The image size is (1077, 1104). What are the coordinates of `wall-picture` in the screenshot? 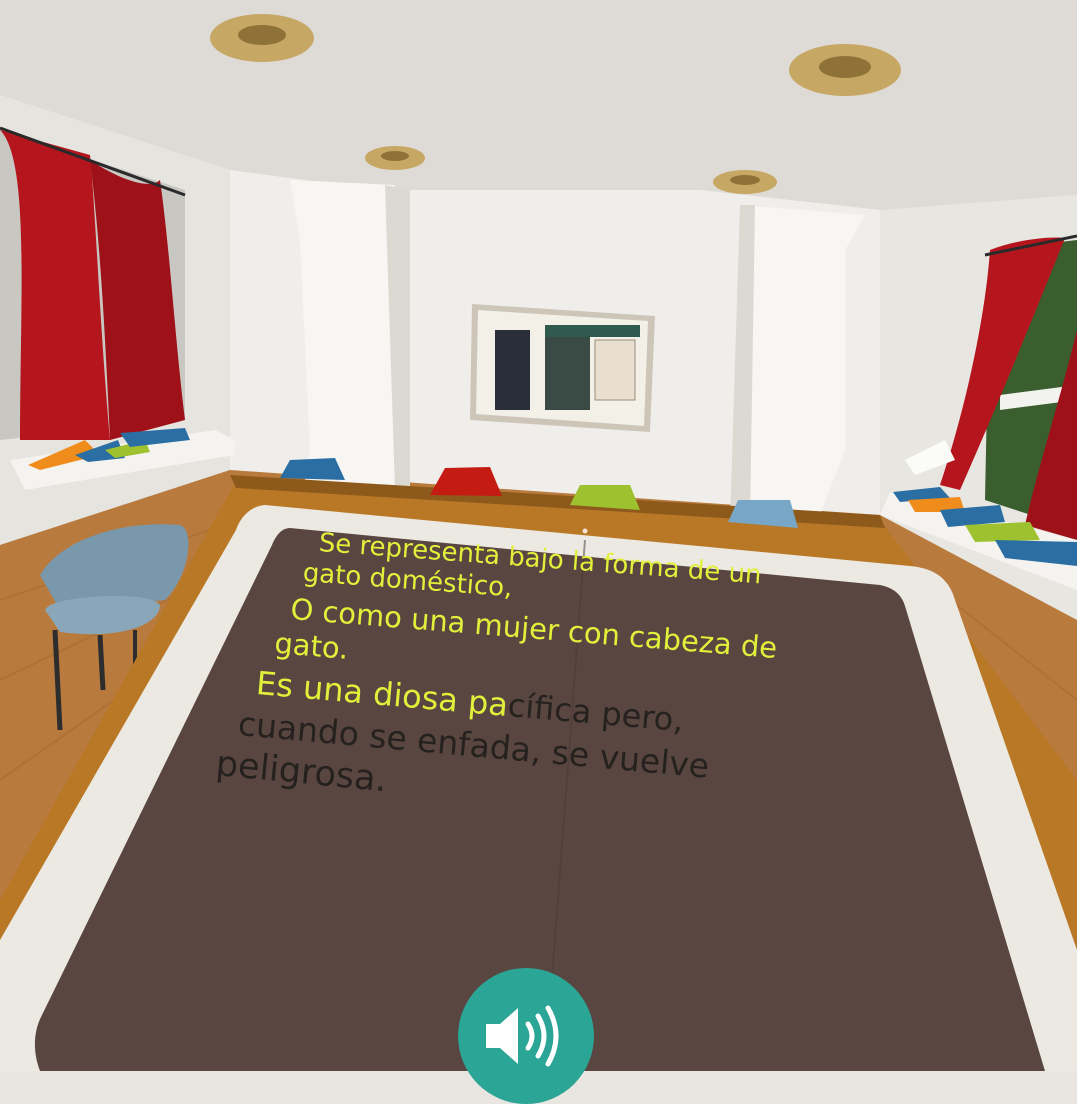 It's located at (562, 368).